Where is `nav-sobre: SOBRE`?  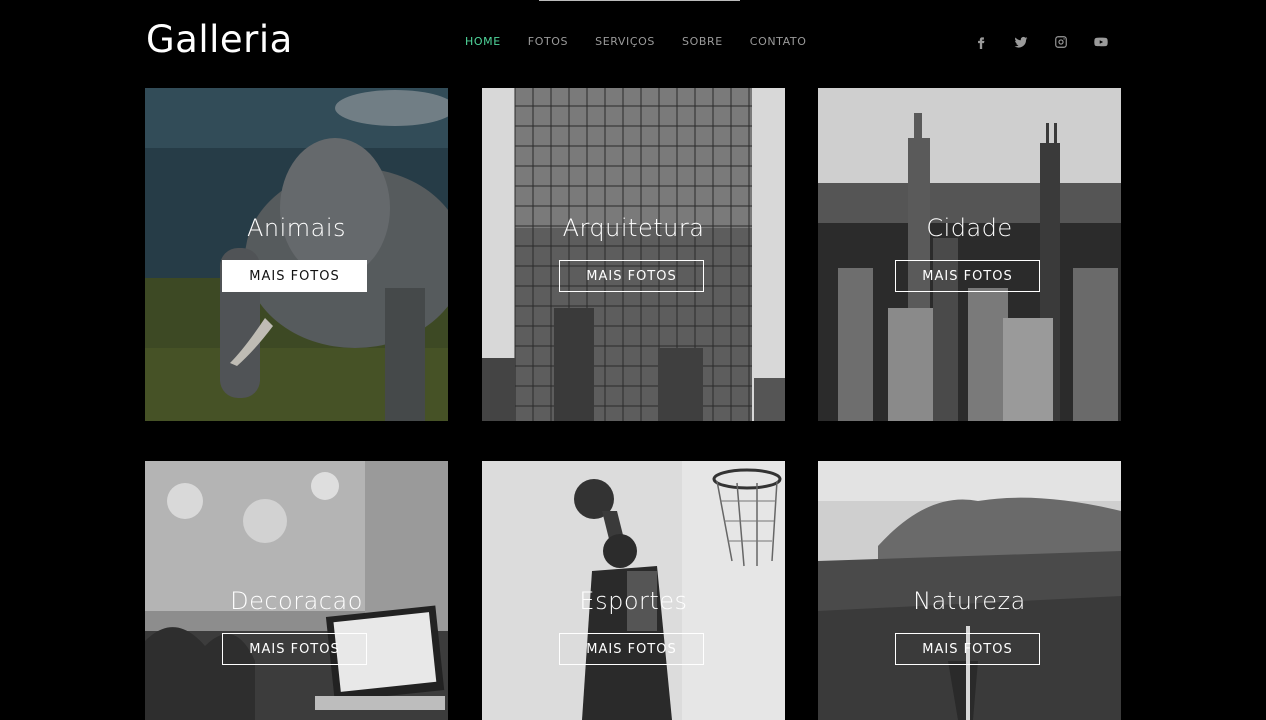 nav-sobre: SOBRE is located at coordinates (702, 41).